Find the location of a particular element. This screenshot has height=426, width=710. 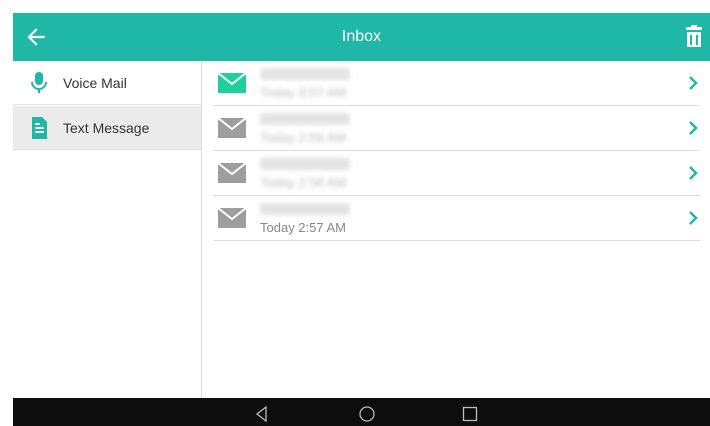

list-item: Today 3:07 AM is located at coordinates (456, 83).